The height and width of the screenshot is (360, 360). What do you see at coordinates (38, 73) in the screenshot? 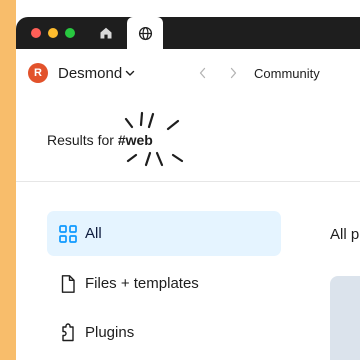
I see `avatar: R` at bounding box center [38, 73].